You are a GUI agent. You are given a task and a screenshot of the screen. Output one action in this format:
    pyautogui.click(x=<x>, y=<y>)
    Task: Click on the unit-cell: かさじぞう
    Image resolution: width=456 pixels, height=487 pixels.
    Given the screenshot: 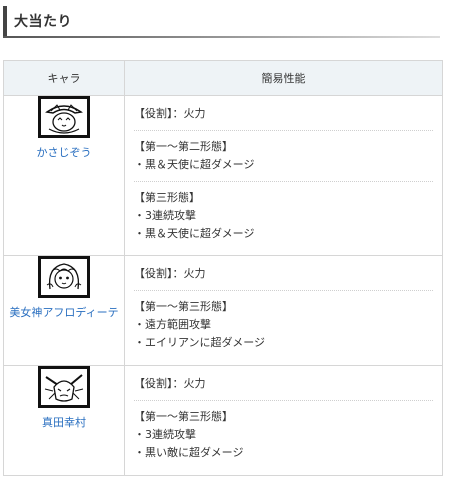 What is the action you would take?
    pyautogui.click(x=64, y=175)
    